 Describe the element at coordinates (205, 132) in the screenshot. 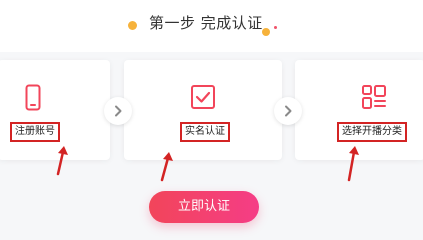

I see `step-label: 实名认证` at that location.